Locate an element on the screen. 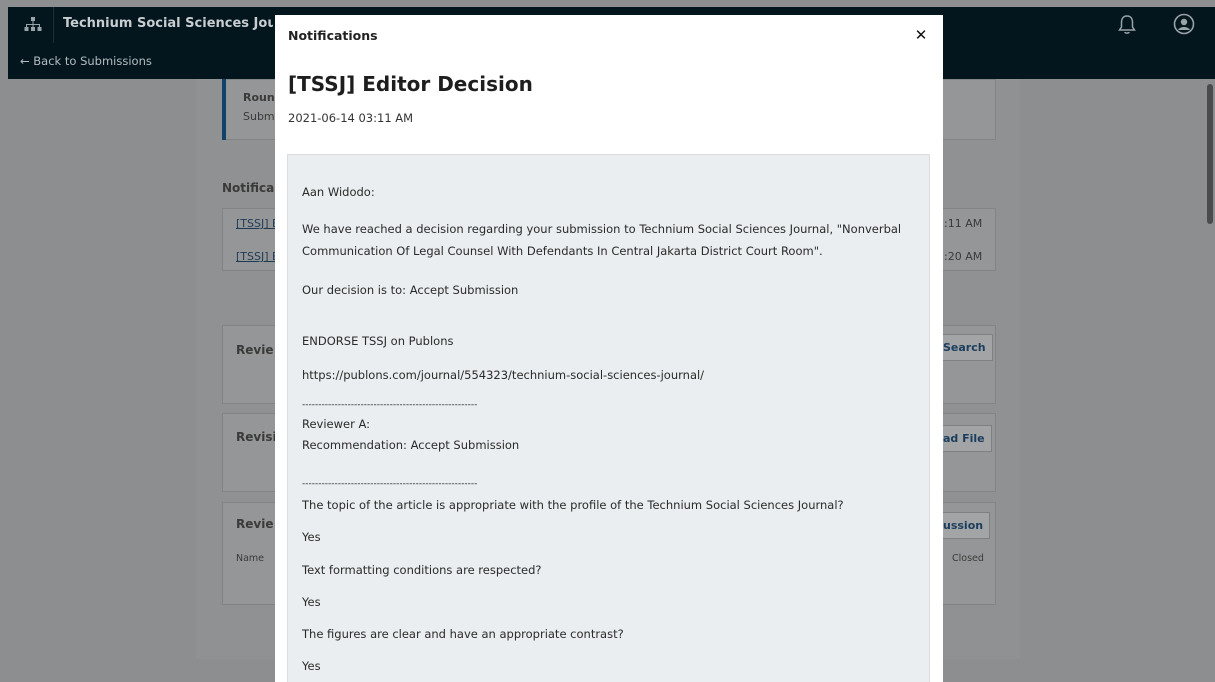 The height and width of the screenshot is (682, 1215). body-answer-3: Yes is located at coordinates (311, 666).